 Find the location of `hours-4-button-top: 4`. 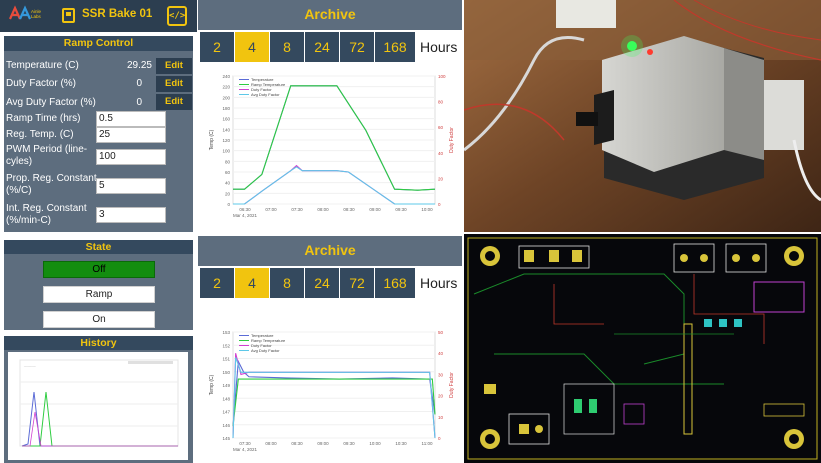

hours-4-button-top: 4 is located at coordinates (252, 47).